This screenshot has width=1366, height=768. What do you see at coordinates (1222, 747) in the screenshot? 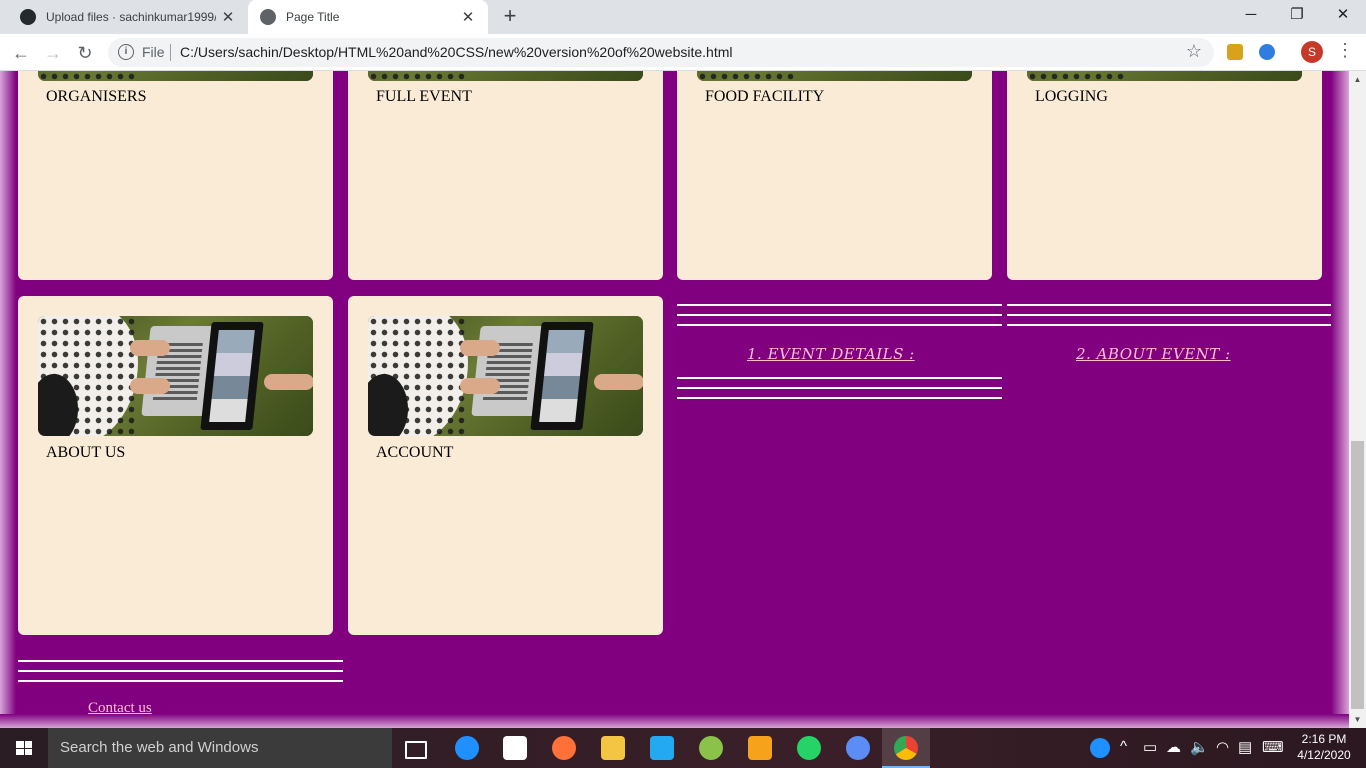
I see `wifi-icon: ◠` at bounding box center [1222, 747].